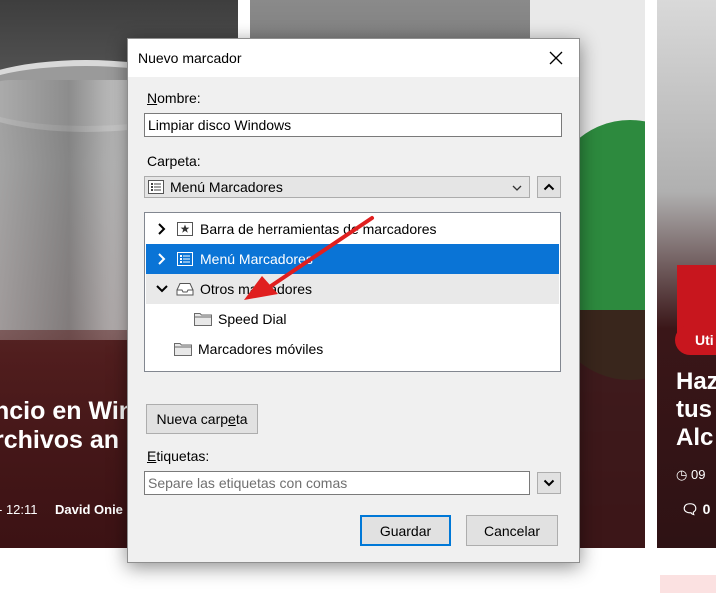  What do you see at coordinates (352, 259) in the screenshot?
I see `tree-item-menu: Menú Marcadores` at bounding box center [352, 259].